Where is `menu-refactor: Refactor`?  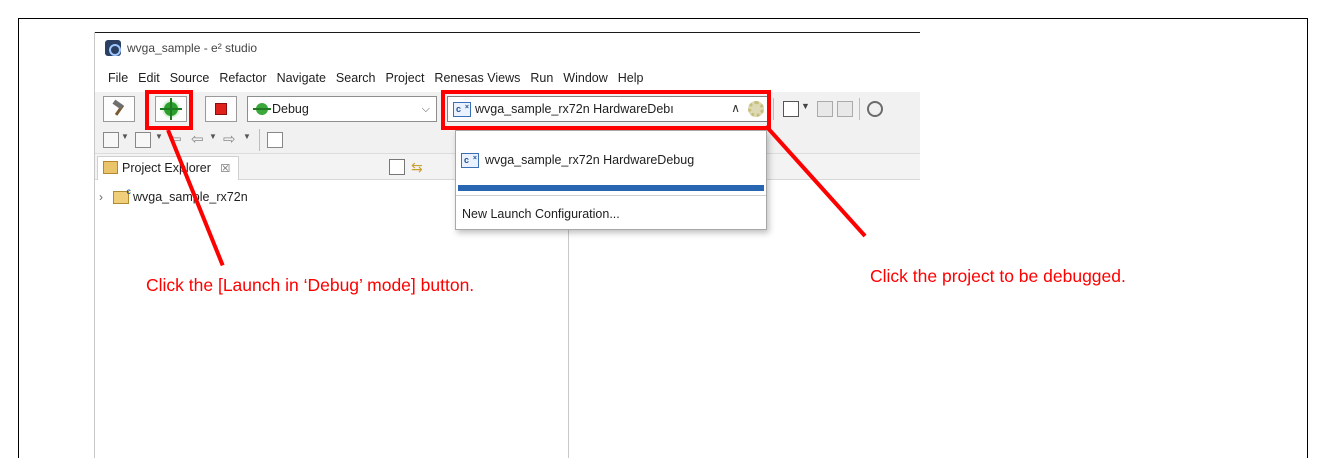 menu-refactor: Refactor is located at coordinates (242, 78).